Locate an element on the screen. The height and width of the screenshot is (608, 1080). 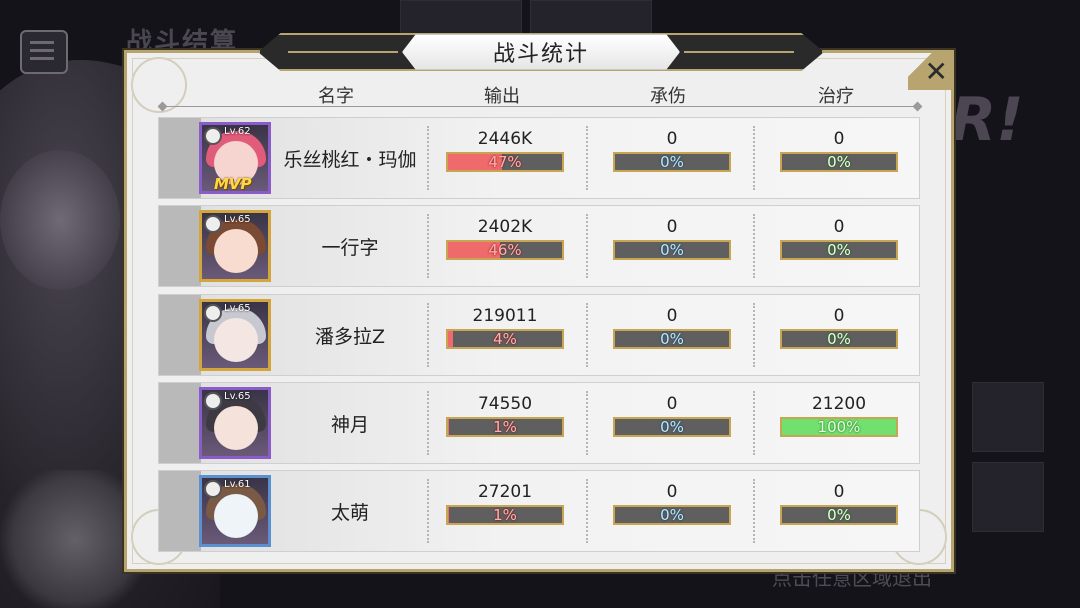
output-value: 27201 is located at coordinates (505, 492).